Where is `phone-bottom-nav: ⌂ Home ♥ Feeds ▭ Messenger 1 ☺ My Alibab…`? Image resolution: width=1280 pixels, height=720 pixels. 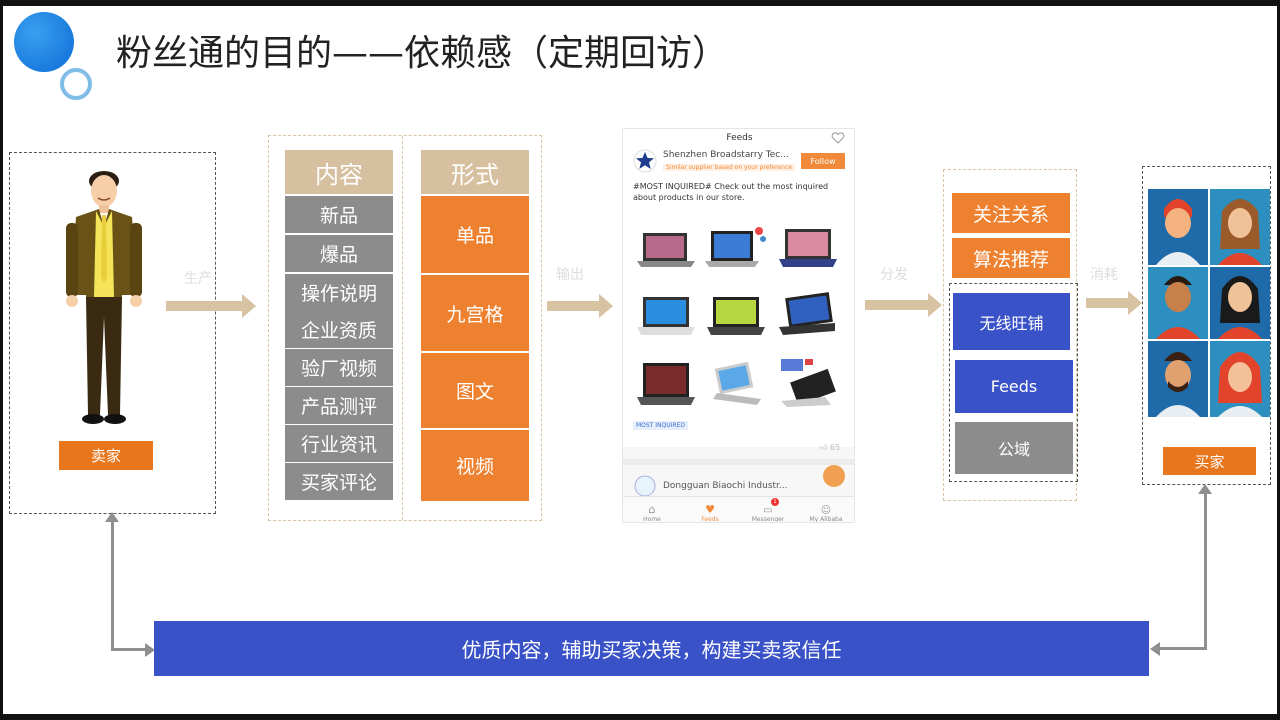 phone-bottom-nav: ⌂ Home ♥ Feeds ▭ Messenger 1 ☺ My Alibab… is located at coordinates (738, 509).